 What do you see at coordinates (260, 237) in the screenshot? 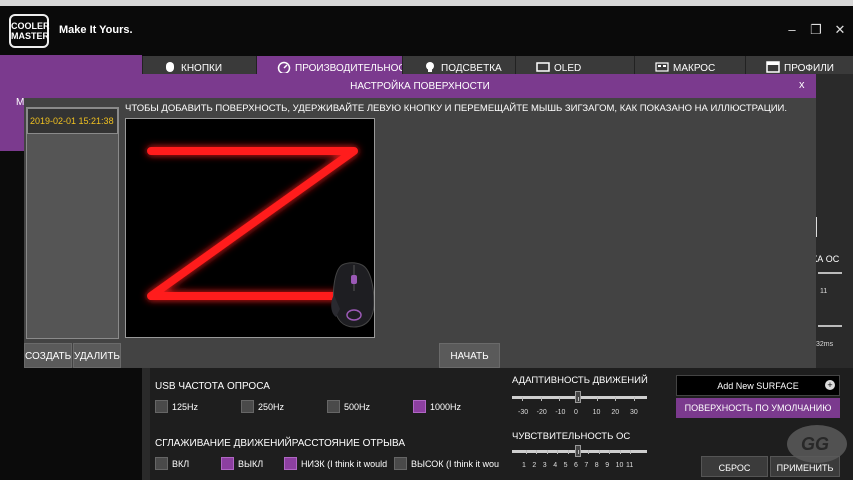
I see `zigzag-icon` at bounding box center [260, 237].